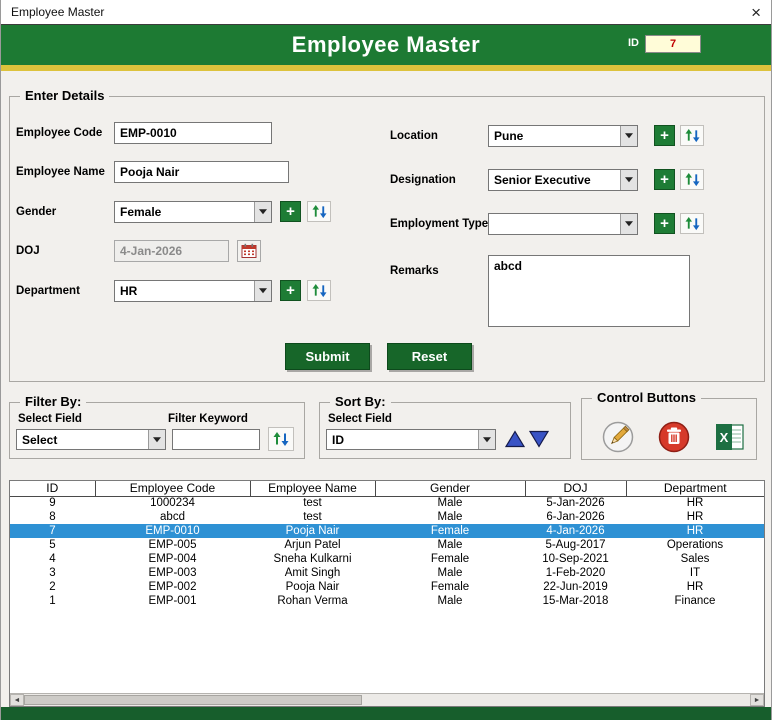 The width and height of the screenshot is (772, 720). I want to click on table-cell: 2, so click(52, 587).